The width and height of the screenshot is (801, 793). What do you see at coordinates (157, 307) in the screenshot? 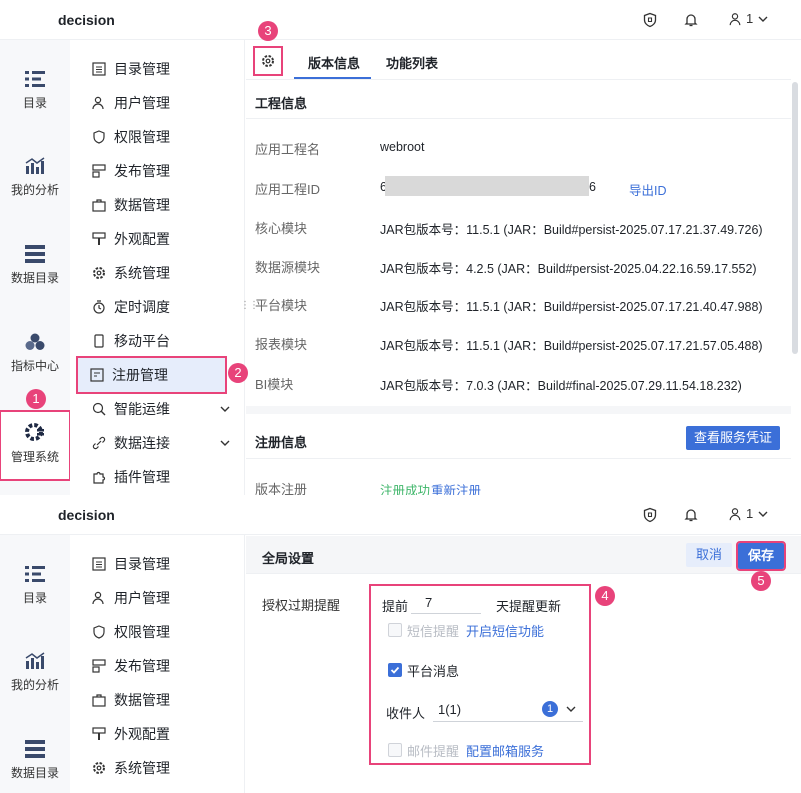
I see `menu-item-schedule: 定时调度` at bounding box center [157, 307].